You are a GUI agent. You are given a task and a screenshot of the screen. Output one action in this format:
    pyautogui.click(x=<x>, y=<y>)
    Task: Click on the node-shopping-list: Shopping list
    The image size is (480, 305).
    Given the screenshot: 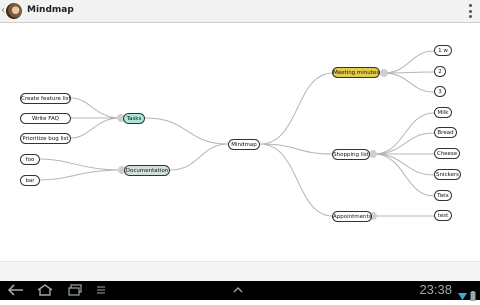 What is the action you would take?
    pyautogui.click(x=351, y=154)
    